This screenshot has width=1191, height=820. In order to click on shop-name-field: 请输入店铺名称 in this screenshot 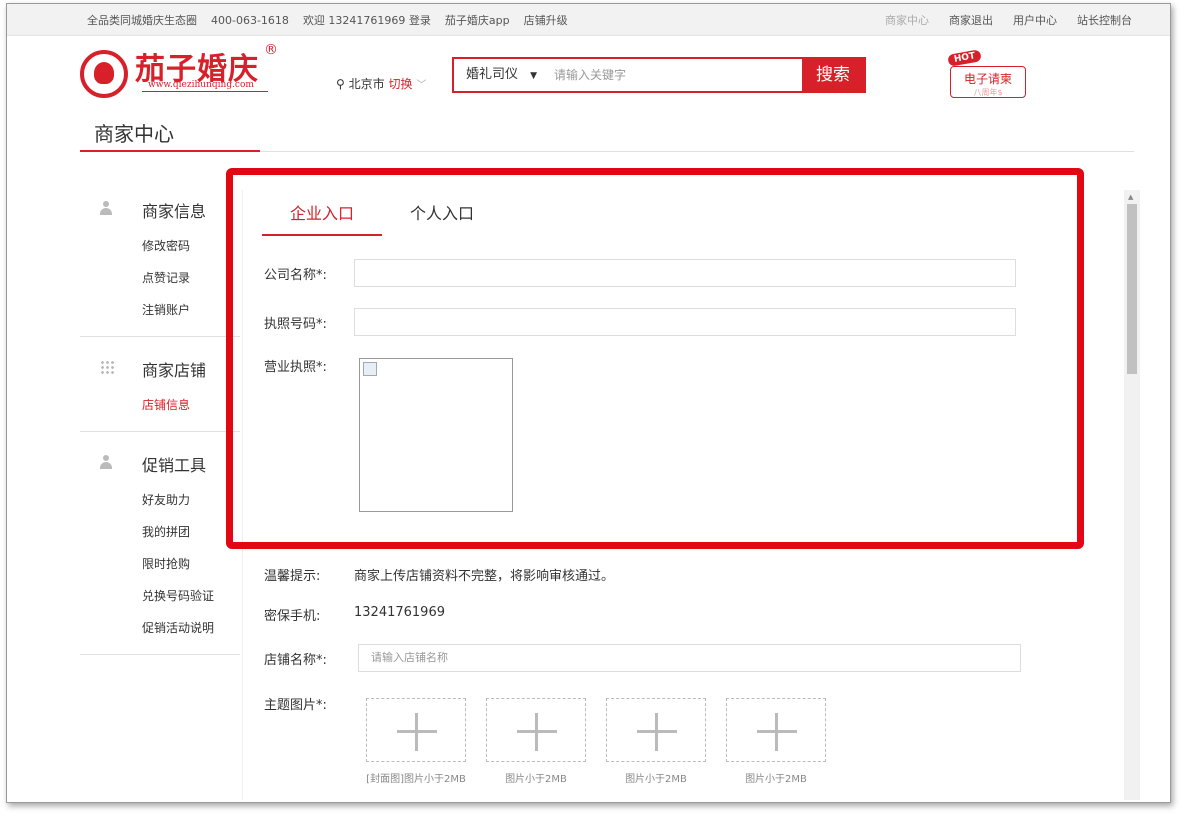, I will do `click(689, 658)`.